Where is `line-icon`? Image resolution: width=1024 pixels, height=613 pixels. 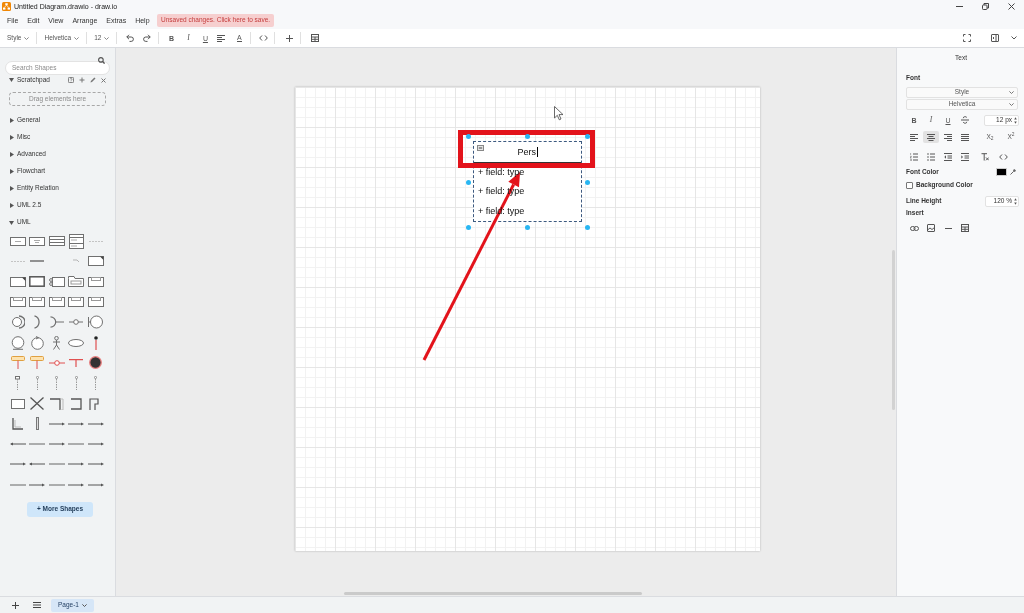 line-icon is located at coordinates (37, 261).